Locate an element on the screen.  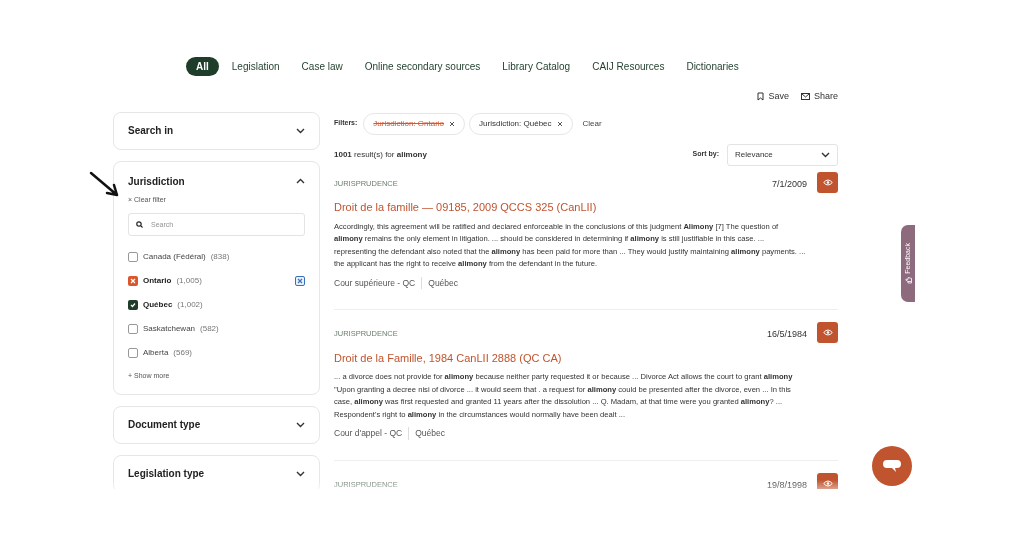
category-tab: Case law is located at coordinates (322, 66).